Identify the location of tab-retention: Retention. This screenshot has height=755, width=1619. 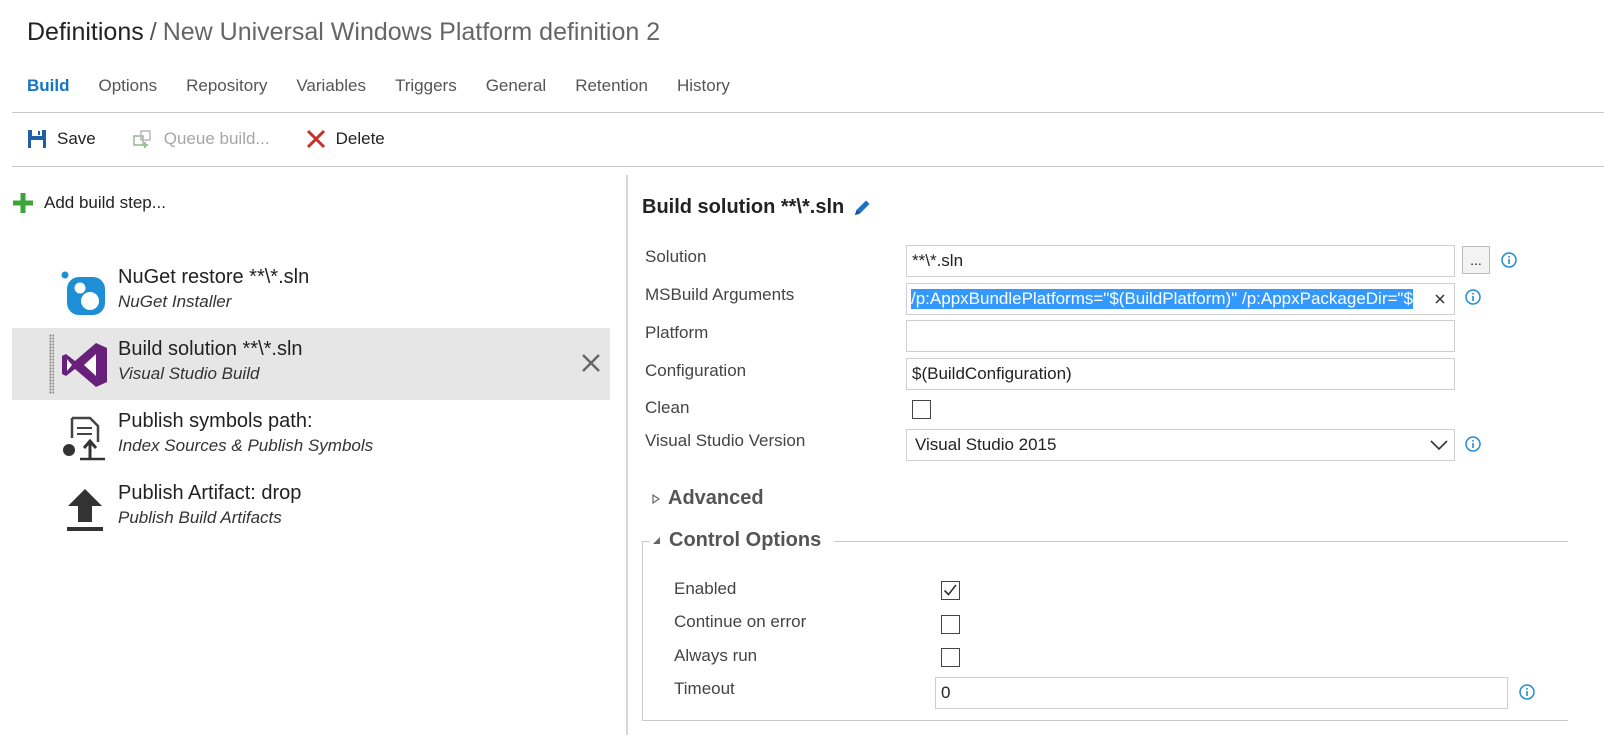
(611, 89).